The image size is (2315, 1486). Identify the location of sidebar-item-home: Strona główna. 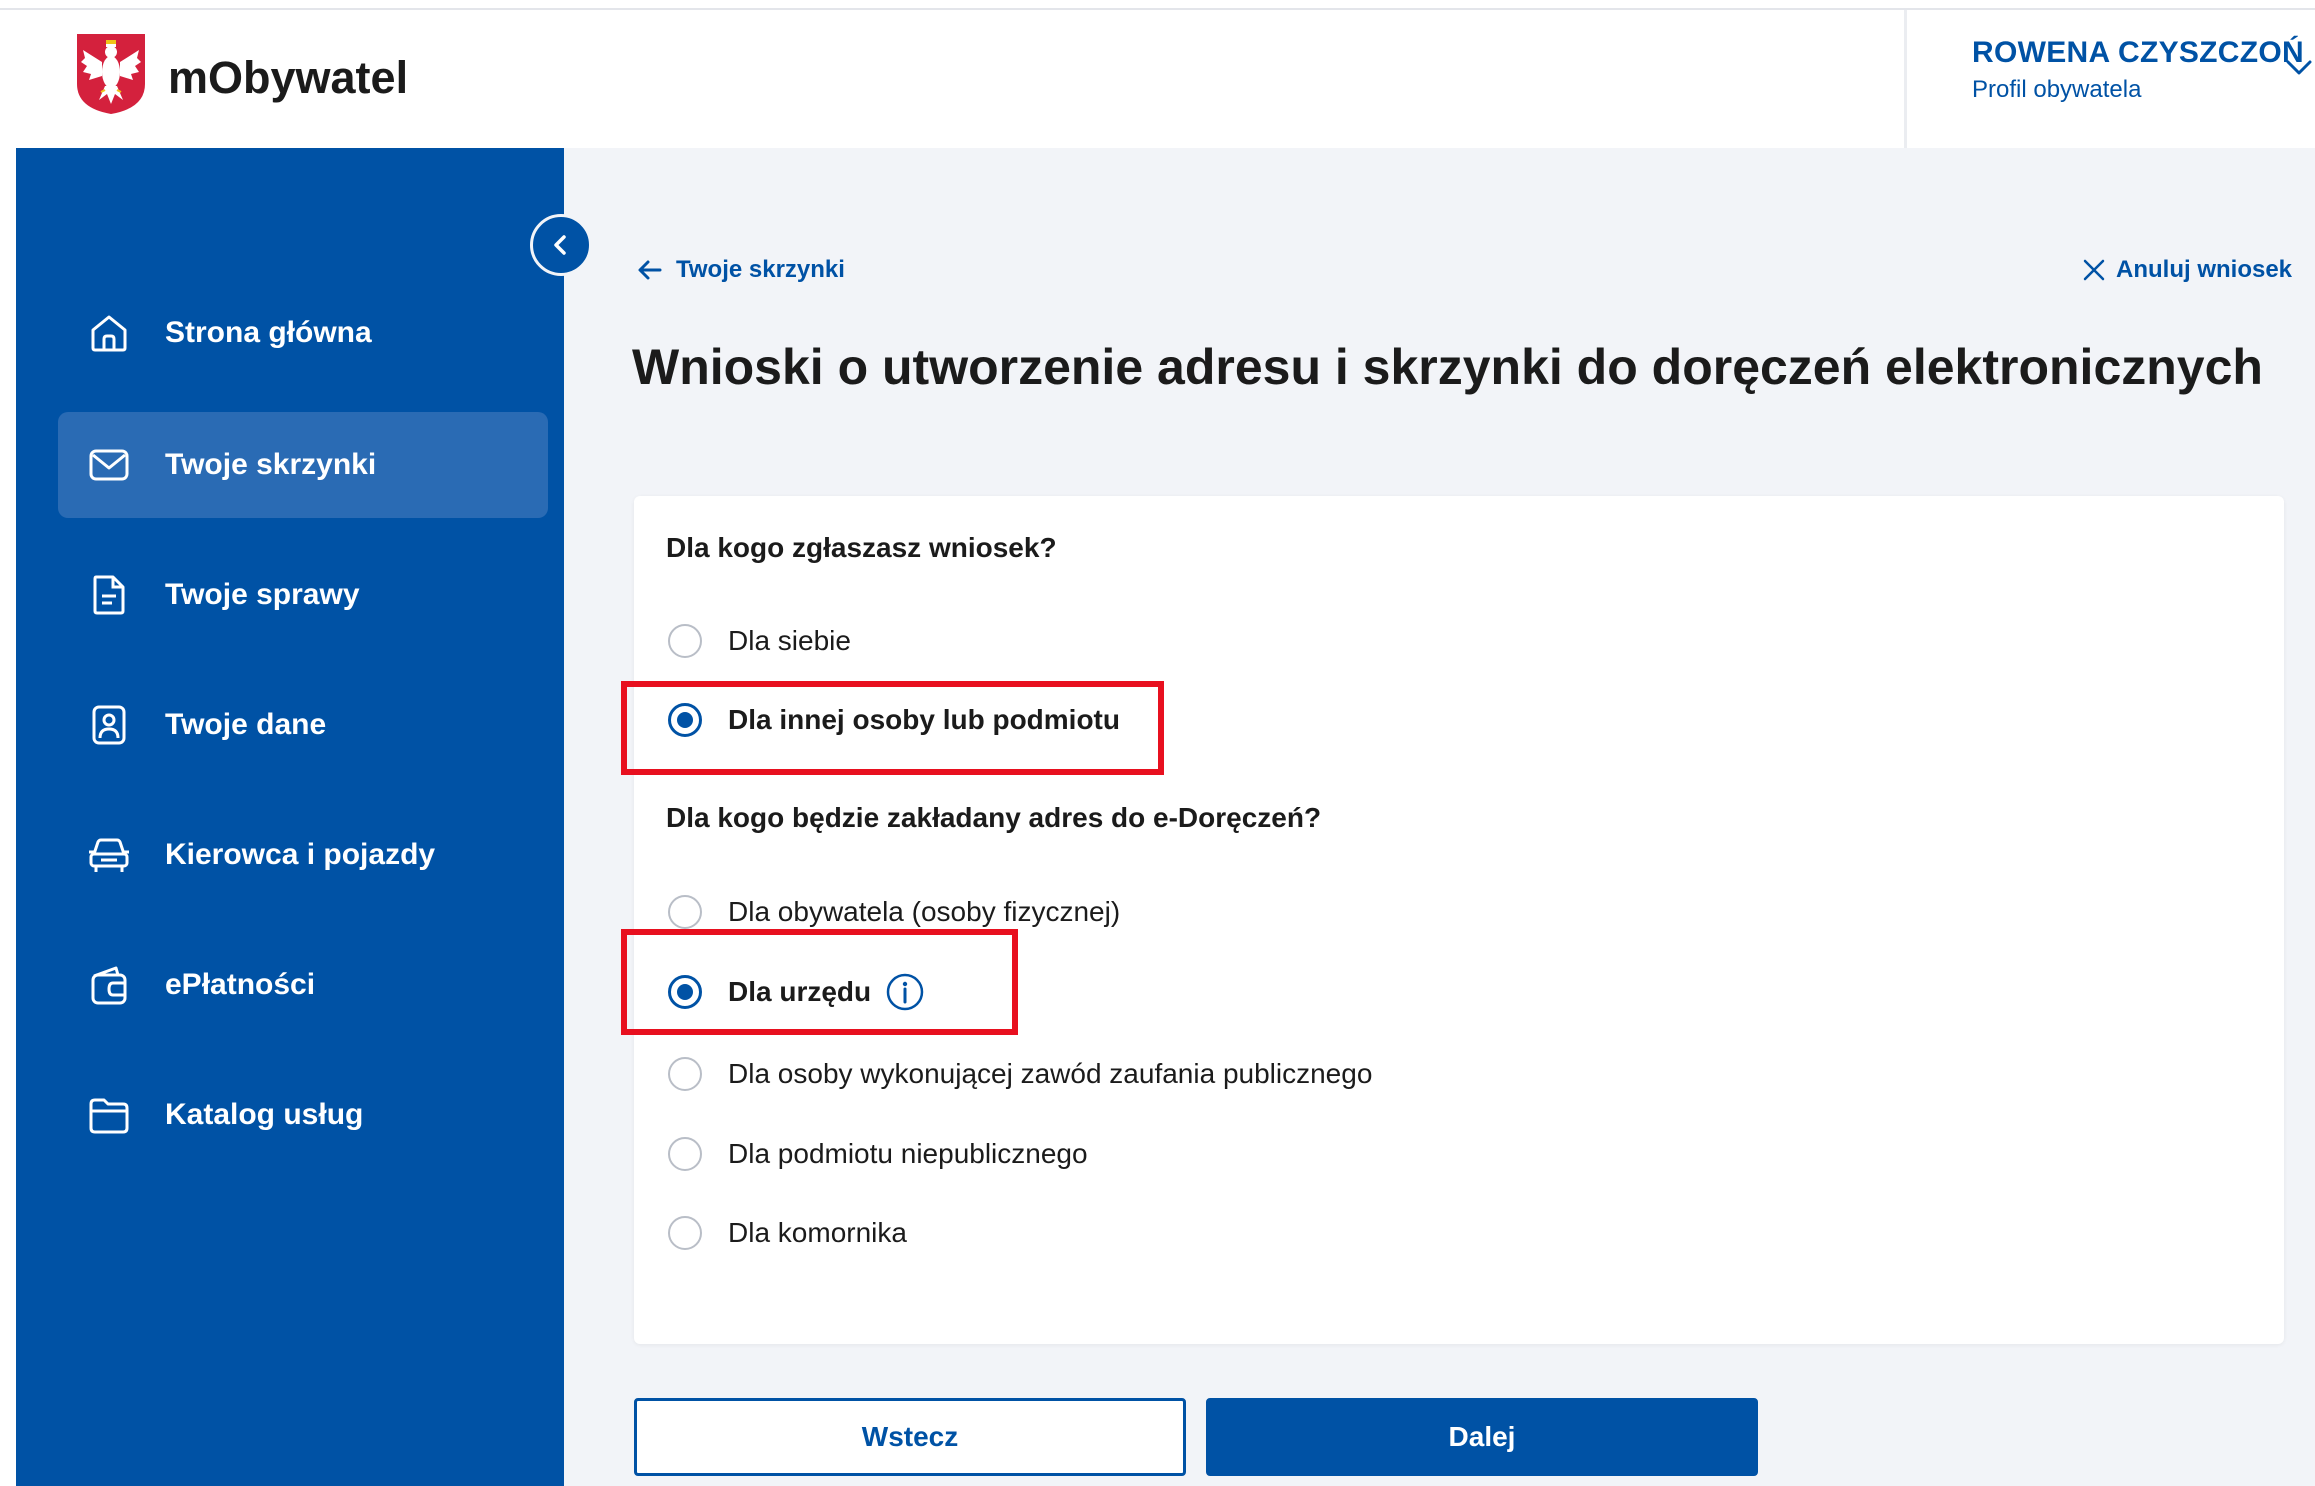
(303, 333).